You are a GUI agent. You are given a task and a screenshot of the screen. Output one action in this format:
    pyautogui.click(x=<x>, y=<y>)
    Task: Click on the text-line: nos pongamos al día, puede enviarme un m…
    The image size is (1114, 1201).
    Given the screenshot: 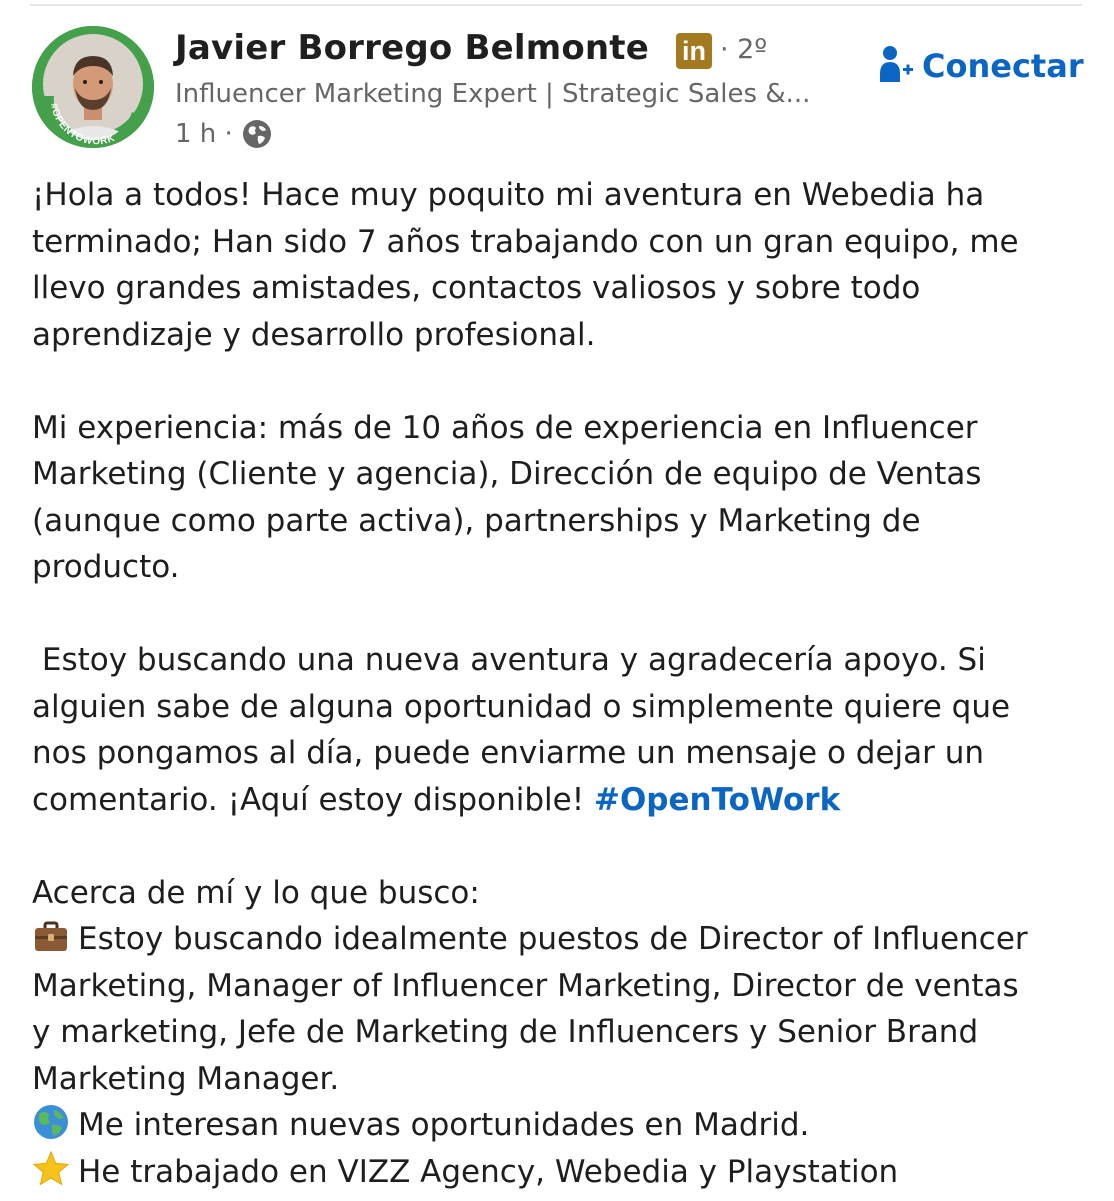 What is the action you would take?
    pyautogui.click(x=508, y=753)
    